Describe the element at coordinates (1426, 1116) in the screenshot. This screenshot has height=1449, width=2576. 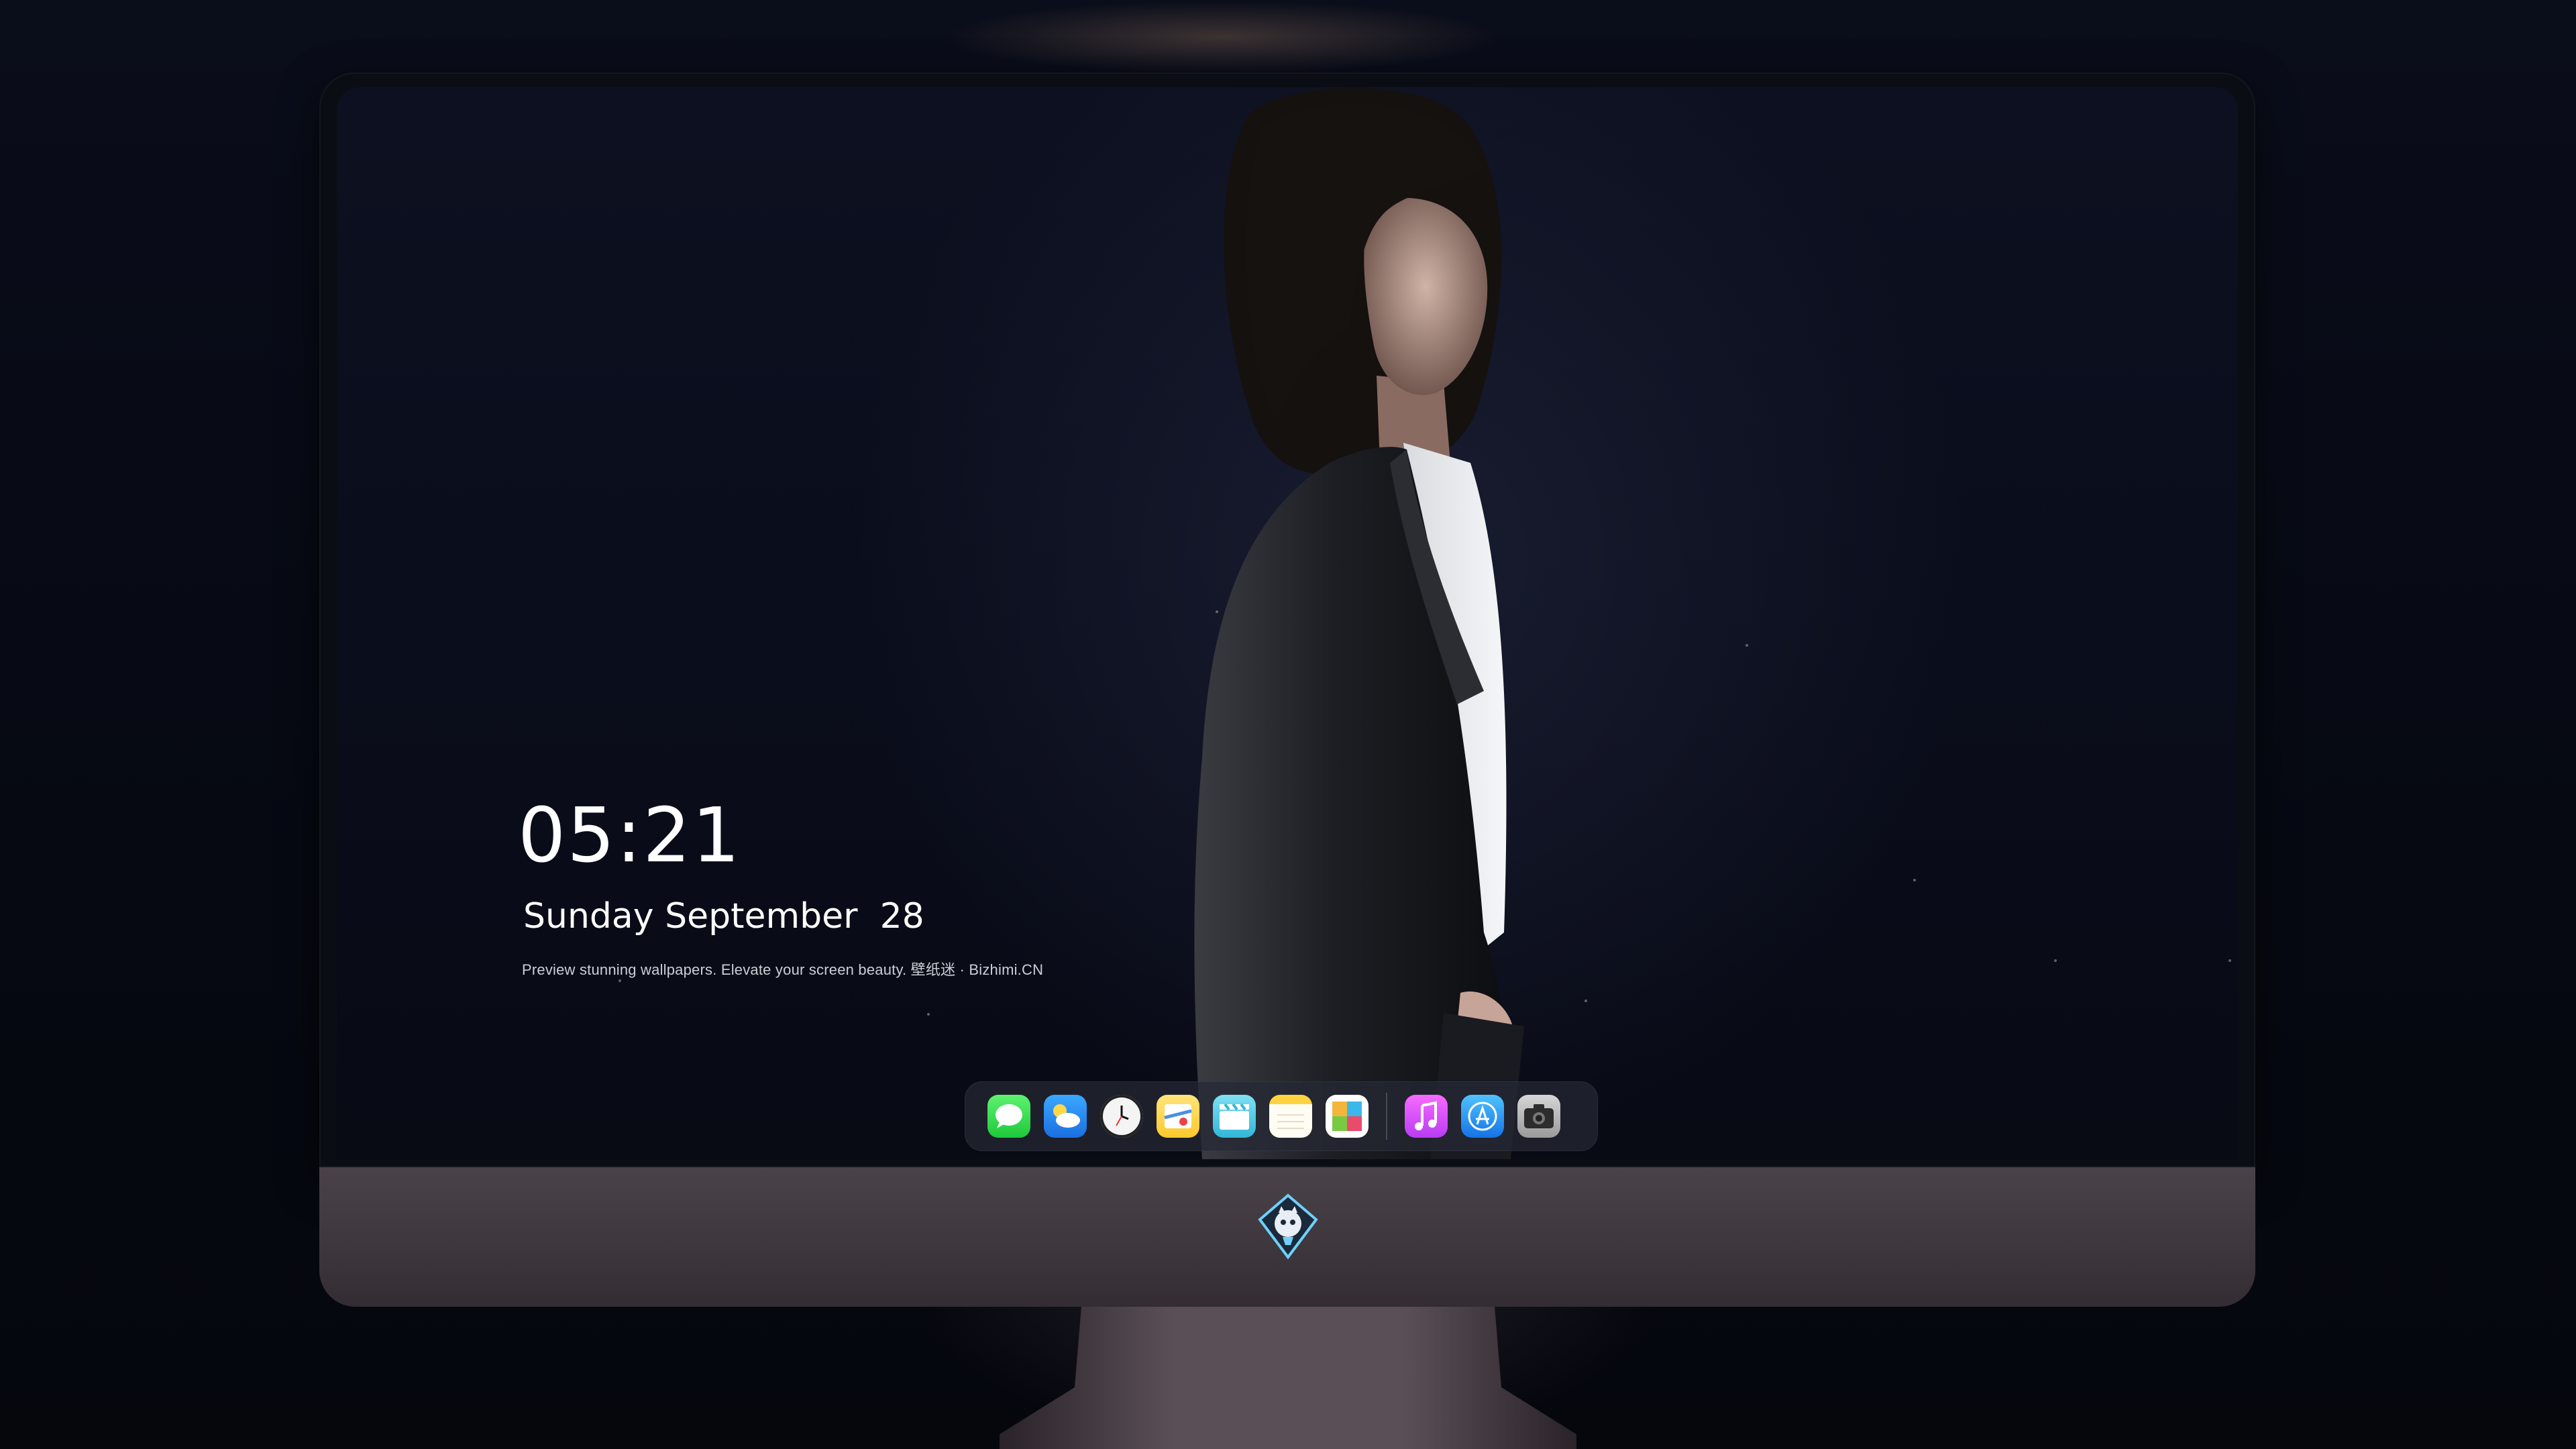
I see `music-note-icon` at that location.